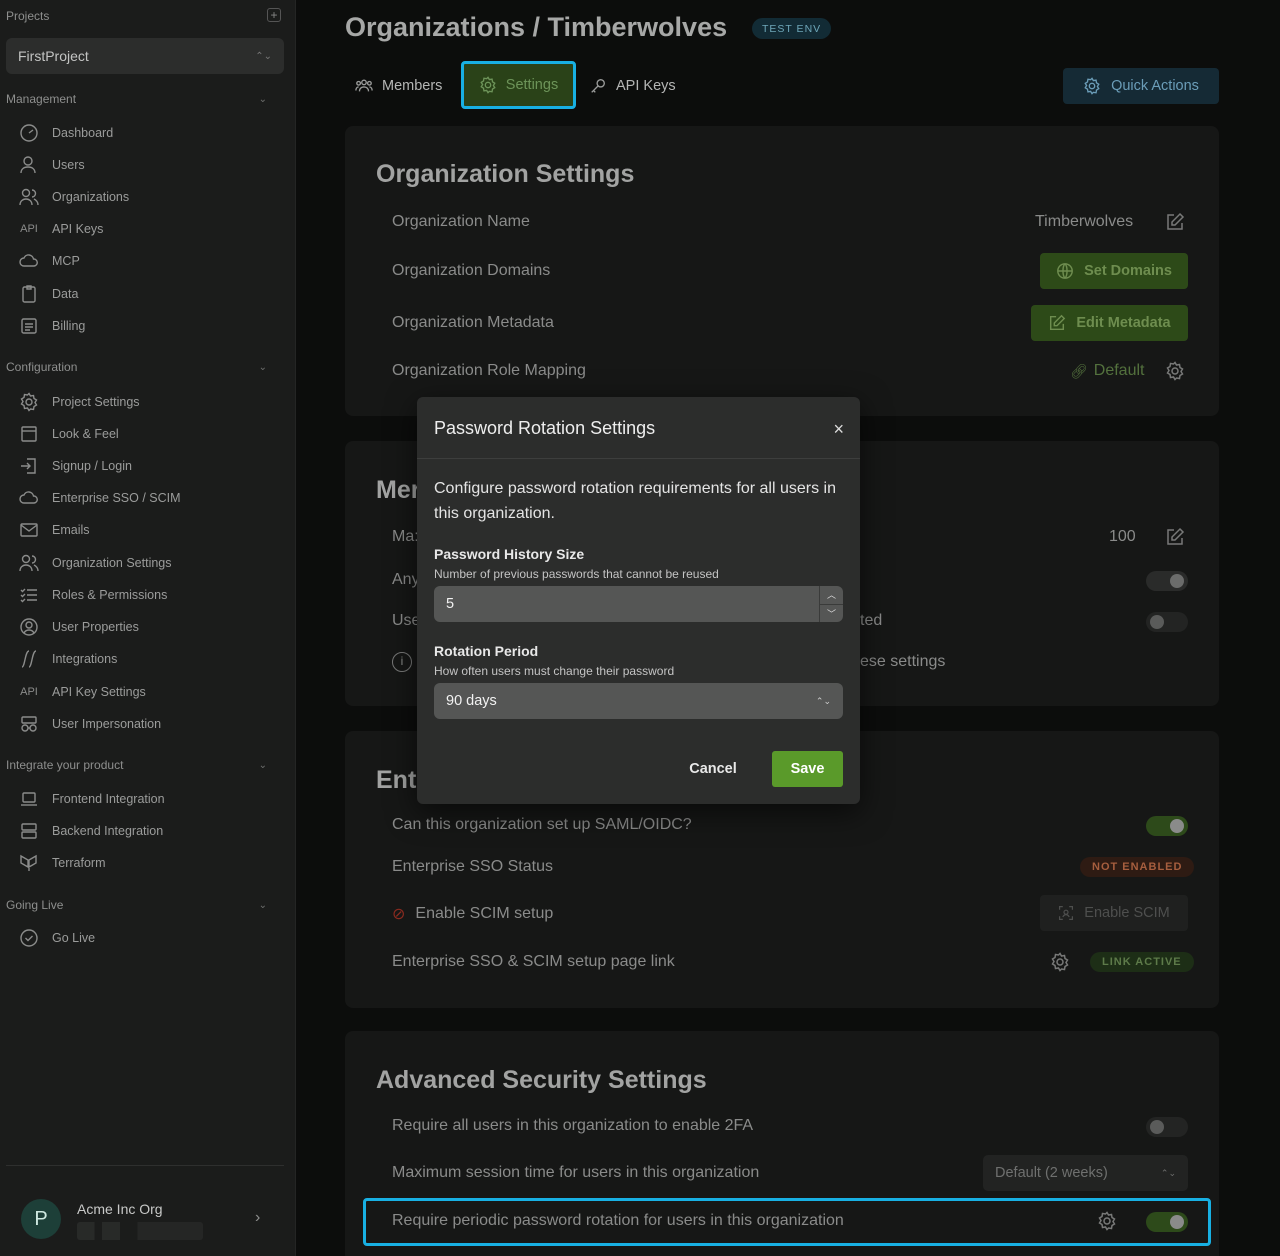 The image size is (1280, 1256). I want to click on sidebar-item-integrations: Integrations, so click(67, 659).